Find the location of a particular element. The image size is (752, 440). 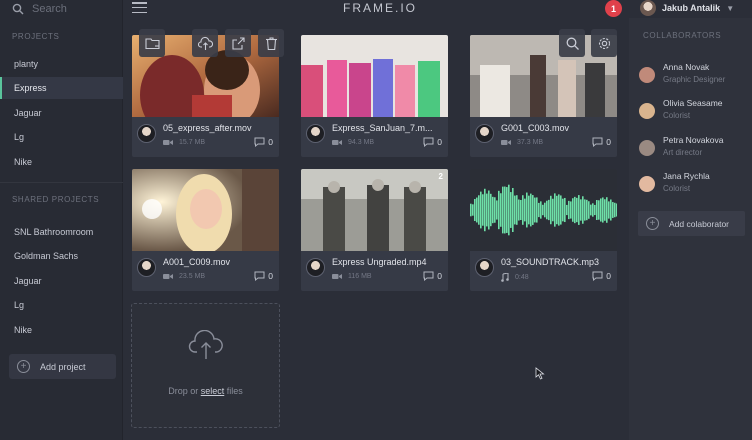

file-size: 94.3 MB is located at coordinates (361, 142).